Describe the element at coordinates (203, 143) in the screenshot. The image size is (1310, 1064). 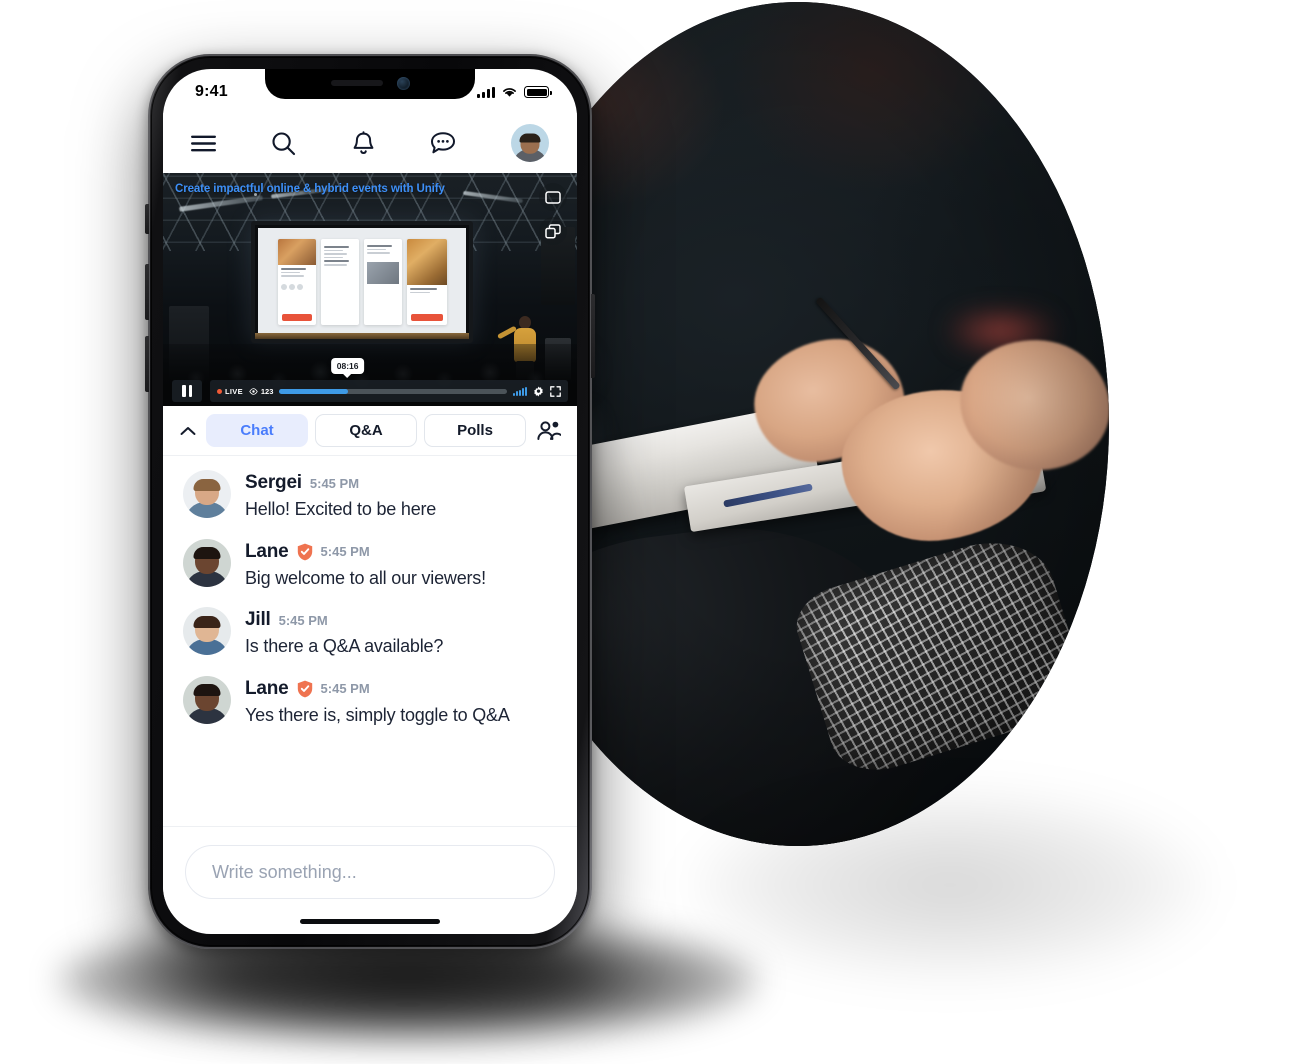
I see `hamburger-menu-icon` at that location.